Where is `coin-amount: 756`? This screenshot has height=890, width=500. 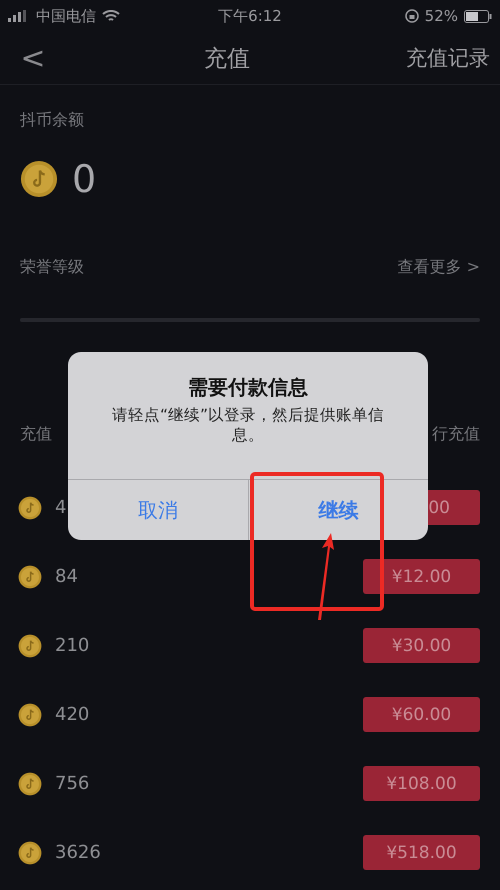
coin-amount: 756 is located at coordinates (72, 783).